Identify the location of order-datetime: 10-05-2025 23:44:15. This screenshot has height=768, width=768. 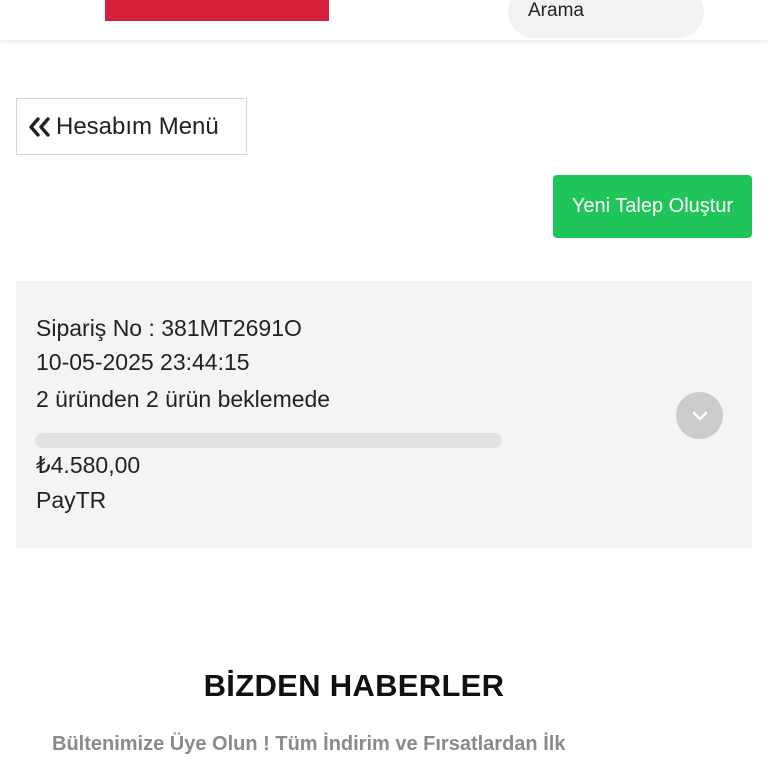
(143, 362).